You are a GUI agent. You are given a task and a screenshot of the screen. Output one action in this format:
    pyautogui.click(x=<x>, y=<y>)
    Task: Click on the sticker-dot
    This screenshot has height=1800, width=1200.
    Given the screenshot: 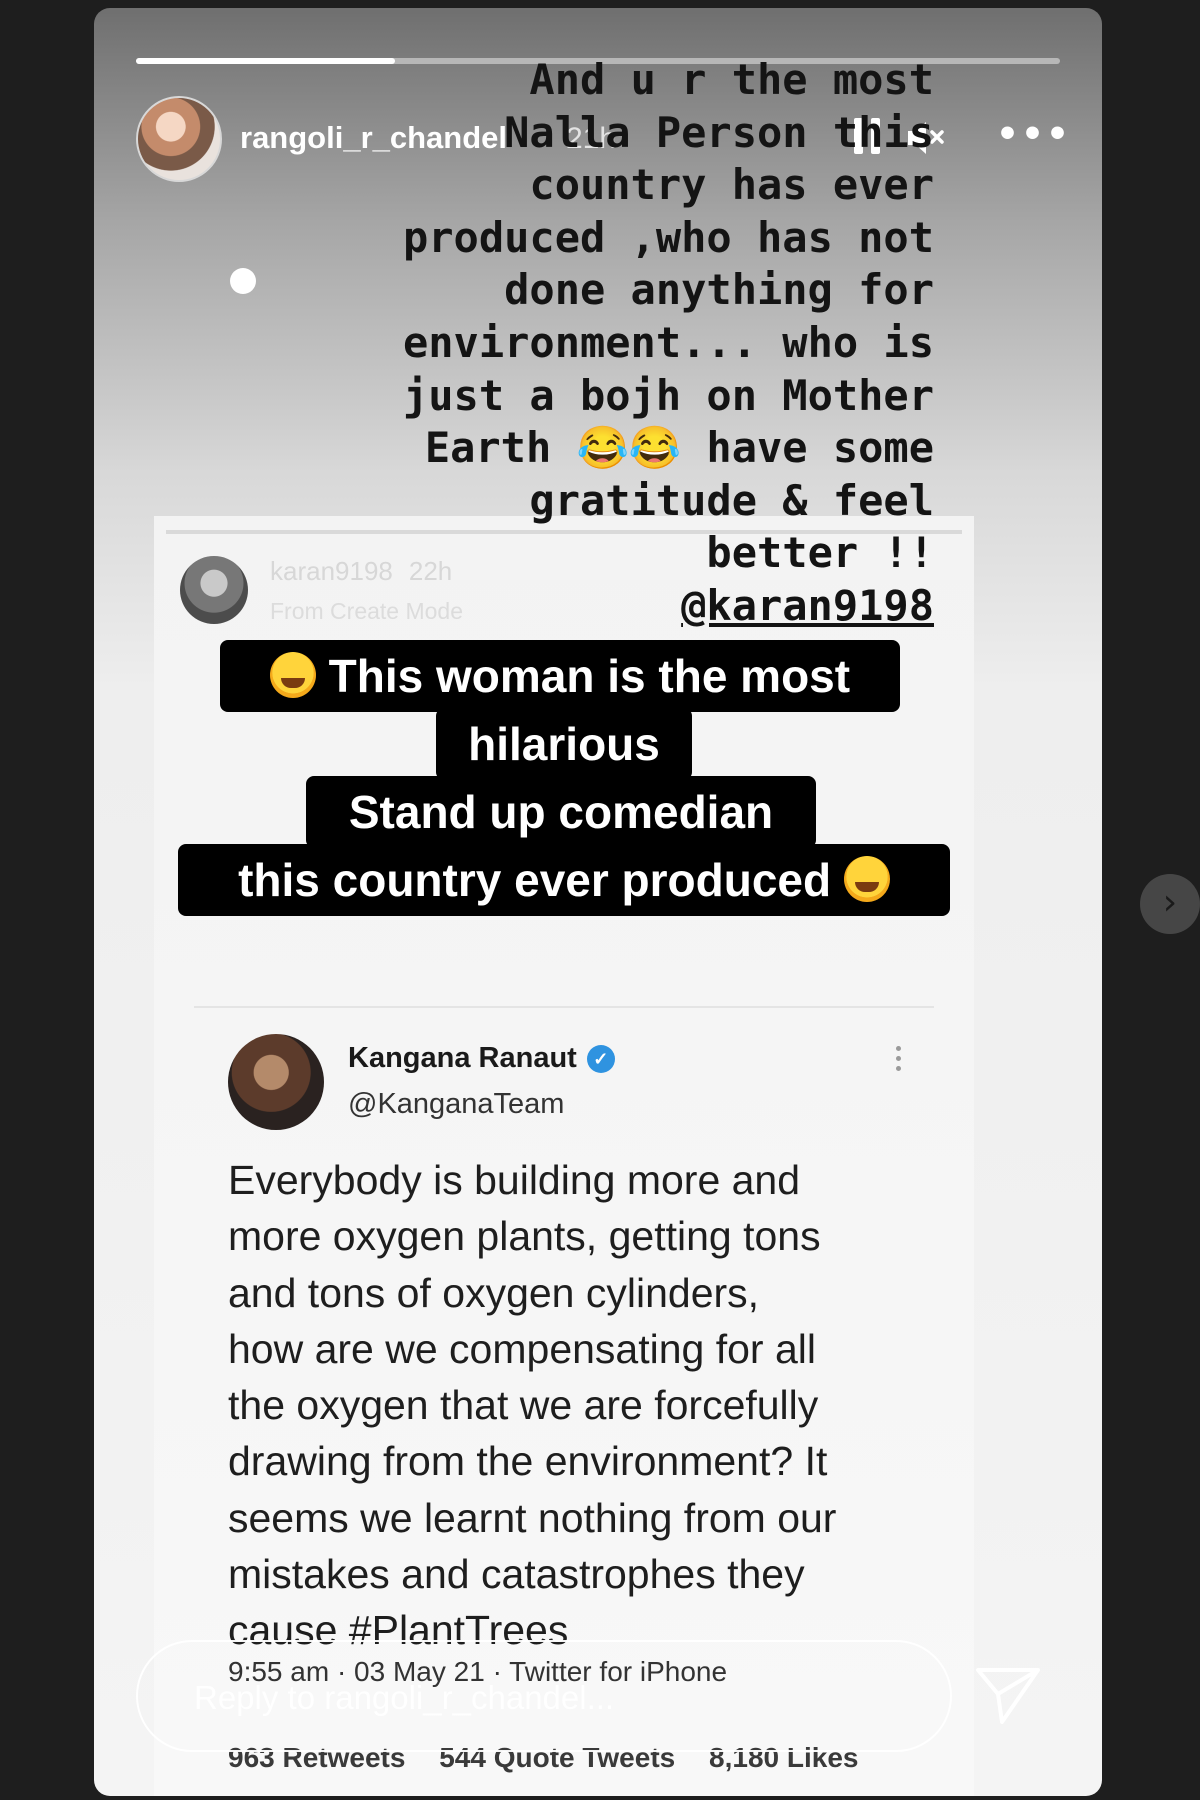 What is the action you would take?
    pyautogui.click(x=243, y=281)
    